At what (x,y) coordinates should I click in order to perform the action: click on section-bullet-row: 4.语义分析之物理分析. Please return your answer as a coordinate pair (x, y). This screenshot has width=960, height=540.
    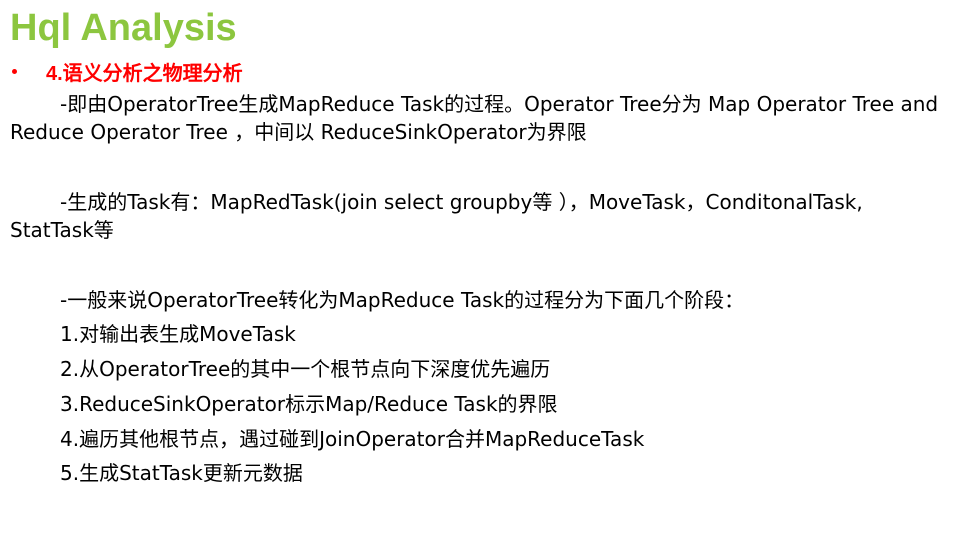
    Looking at the image, I should click on (126, 71).